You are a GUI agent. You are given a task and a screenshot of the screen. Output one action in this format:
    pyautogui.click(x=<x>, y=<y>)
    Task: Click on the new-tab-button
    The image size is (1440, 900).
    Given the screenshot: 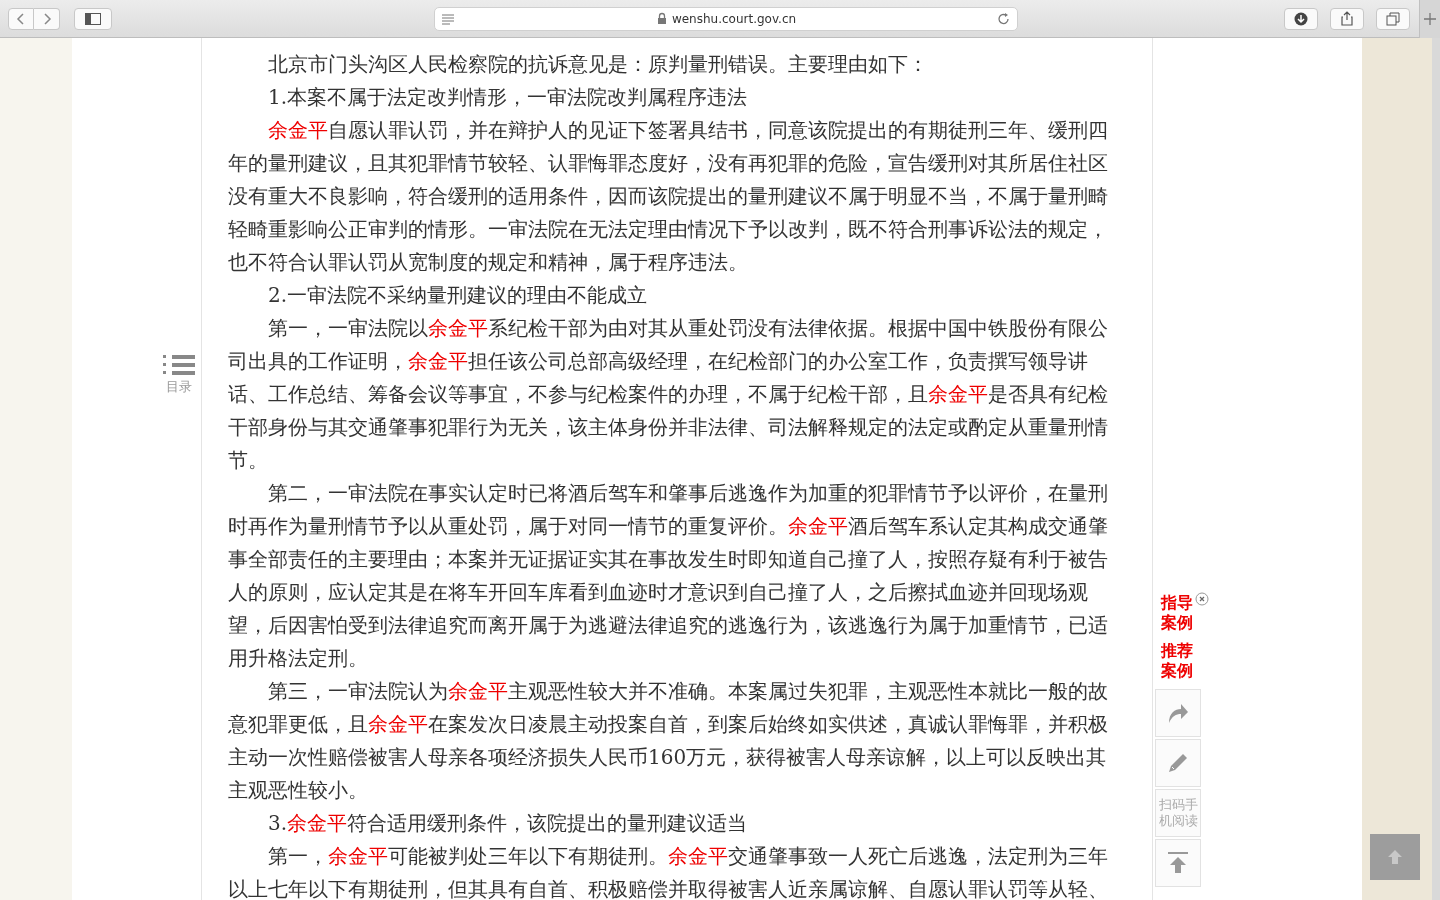 What is the action you would take?
    pyautogui.click(x=1429, y=19)
    